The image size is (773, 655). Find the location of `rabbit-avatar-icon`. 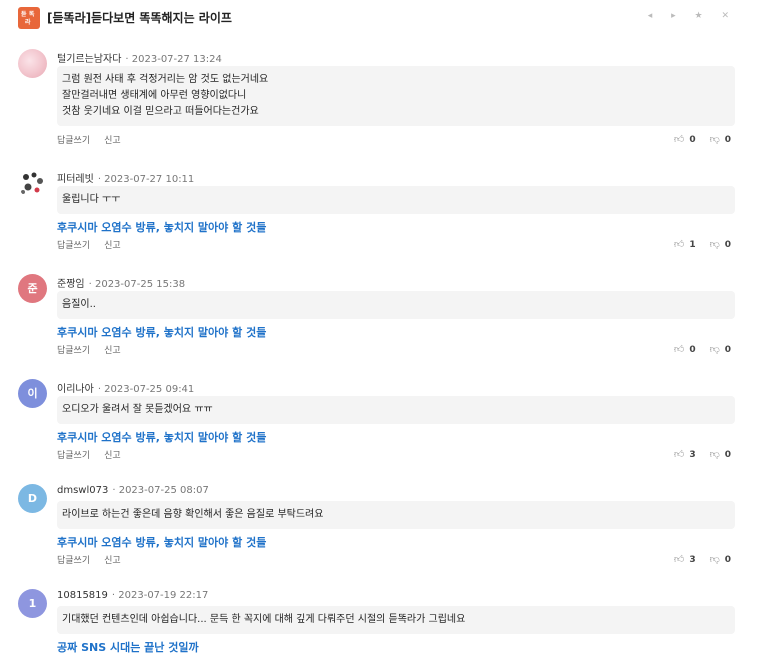

rabbit-avatar-icon is located at coordinates (32, 183).